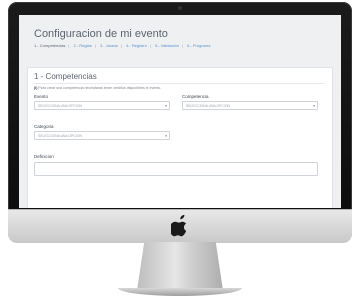  Describe the element at coordinates (176, 169) in the screenshot. I see `definicion-textarea` at that location.